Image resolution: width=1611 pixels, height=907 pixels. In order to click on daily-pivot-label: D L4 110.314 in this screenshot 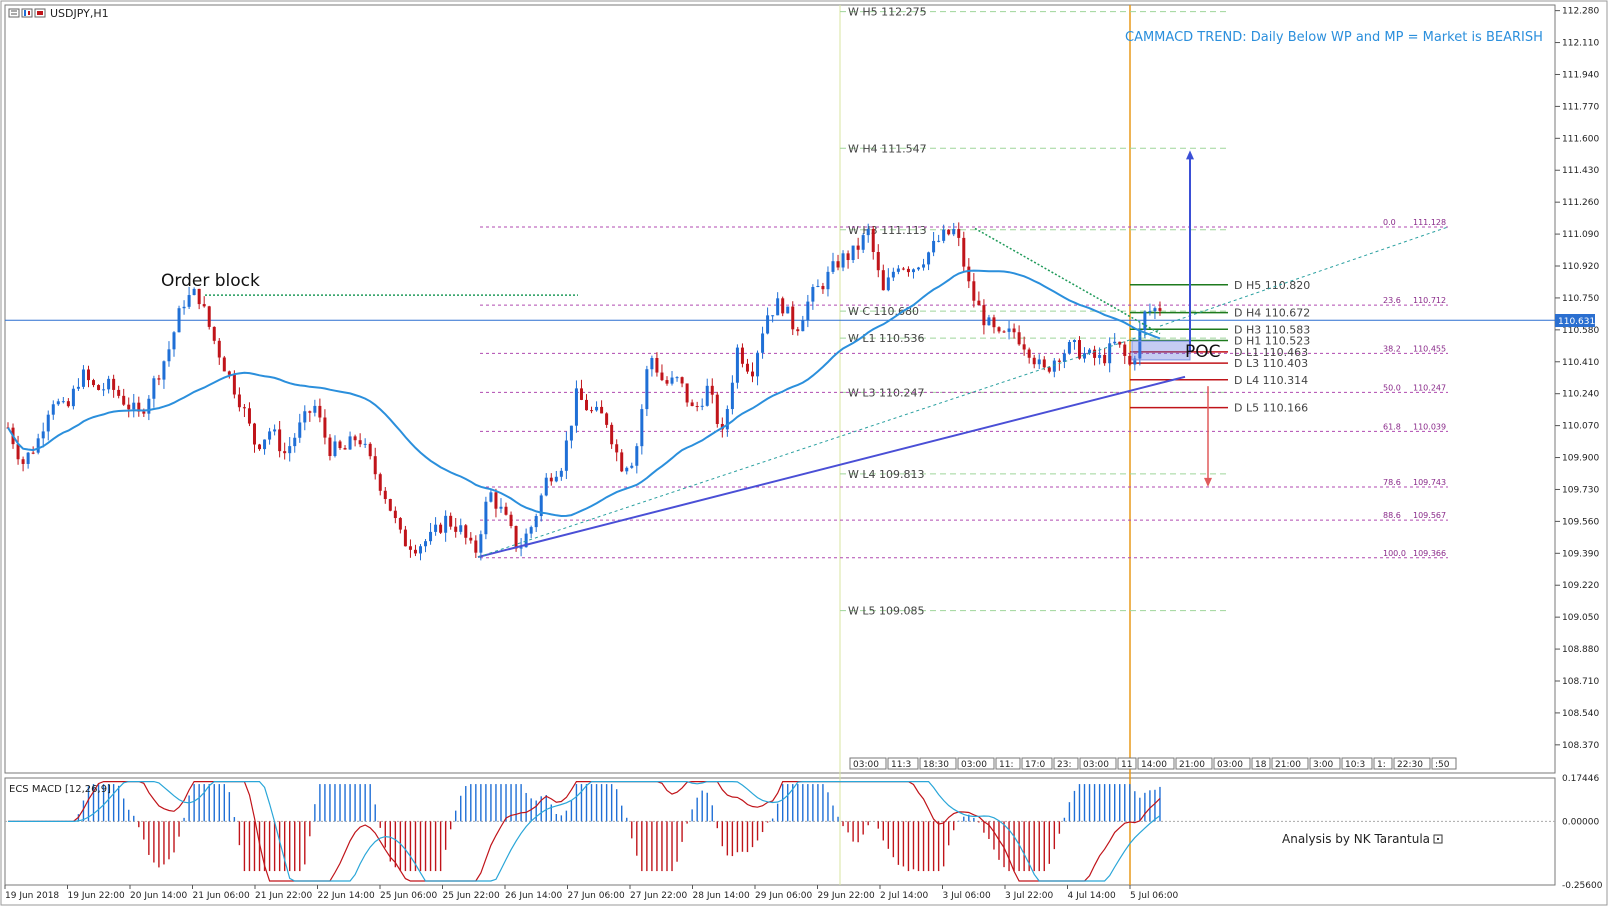, I will do `click(1271, 380)`.